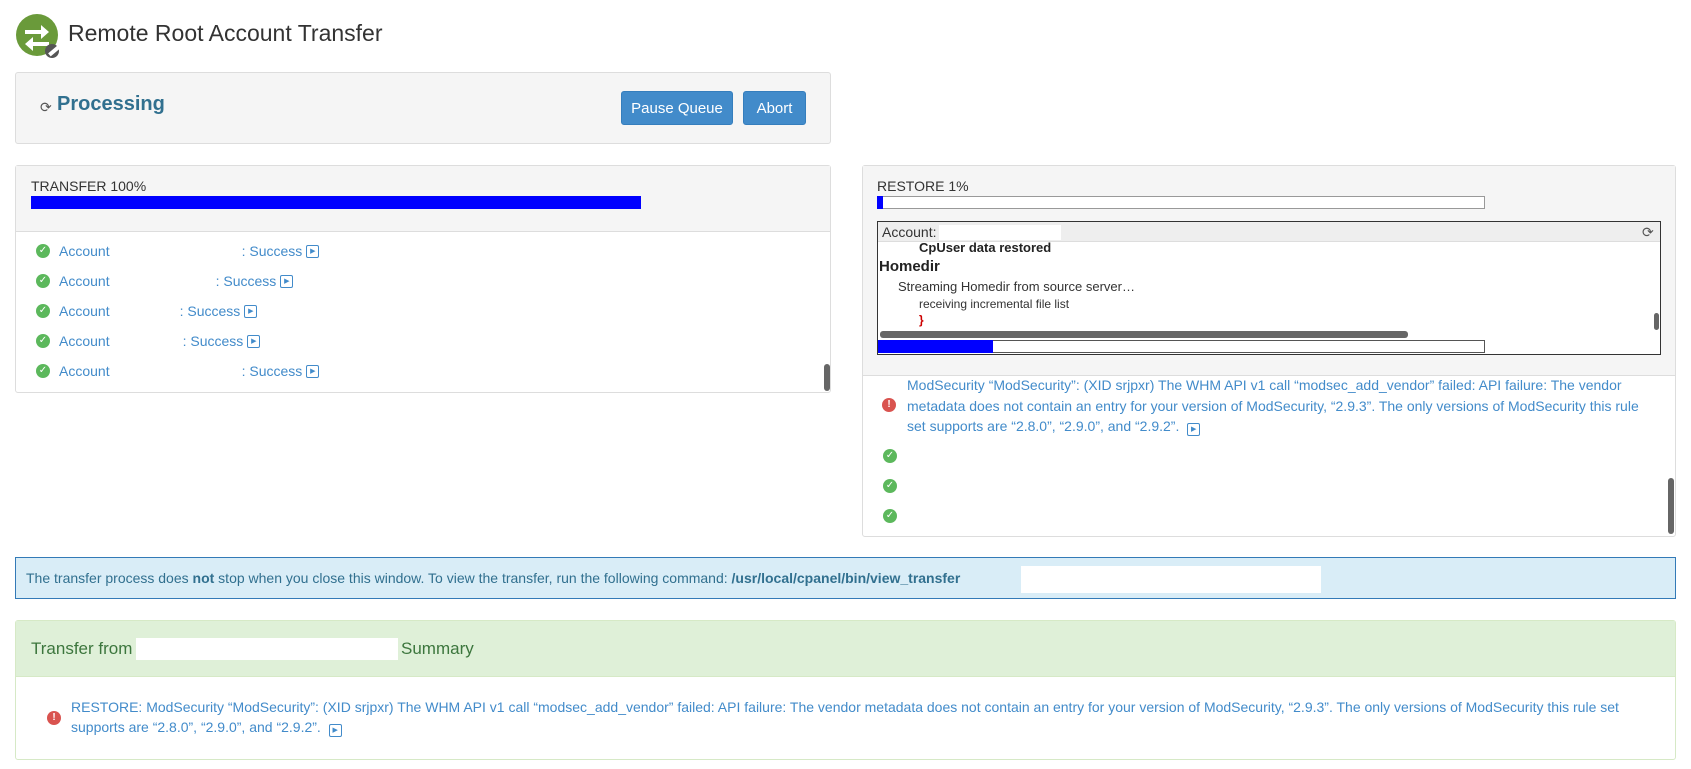 This screenshot has width=1691, height=769. Describe the element at coordinates (827, 377) in the screenshot. I see `transfer-scrollbar` at that location.